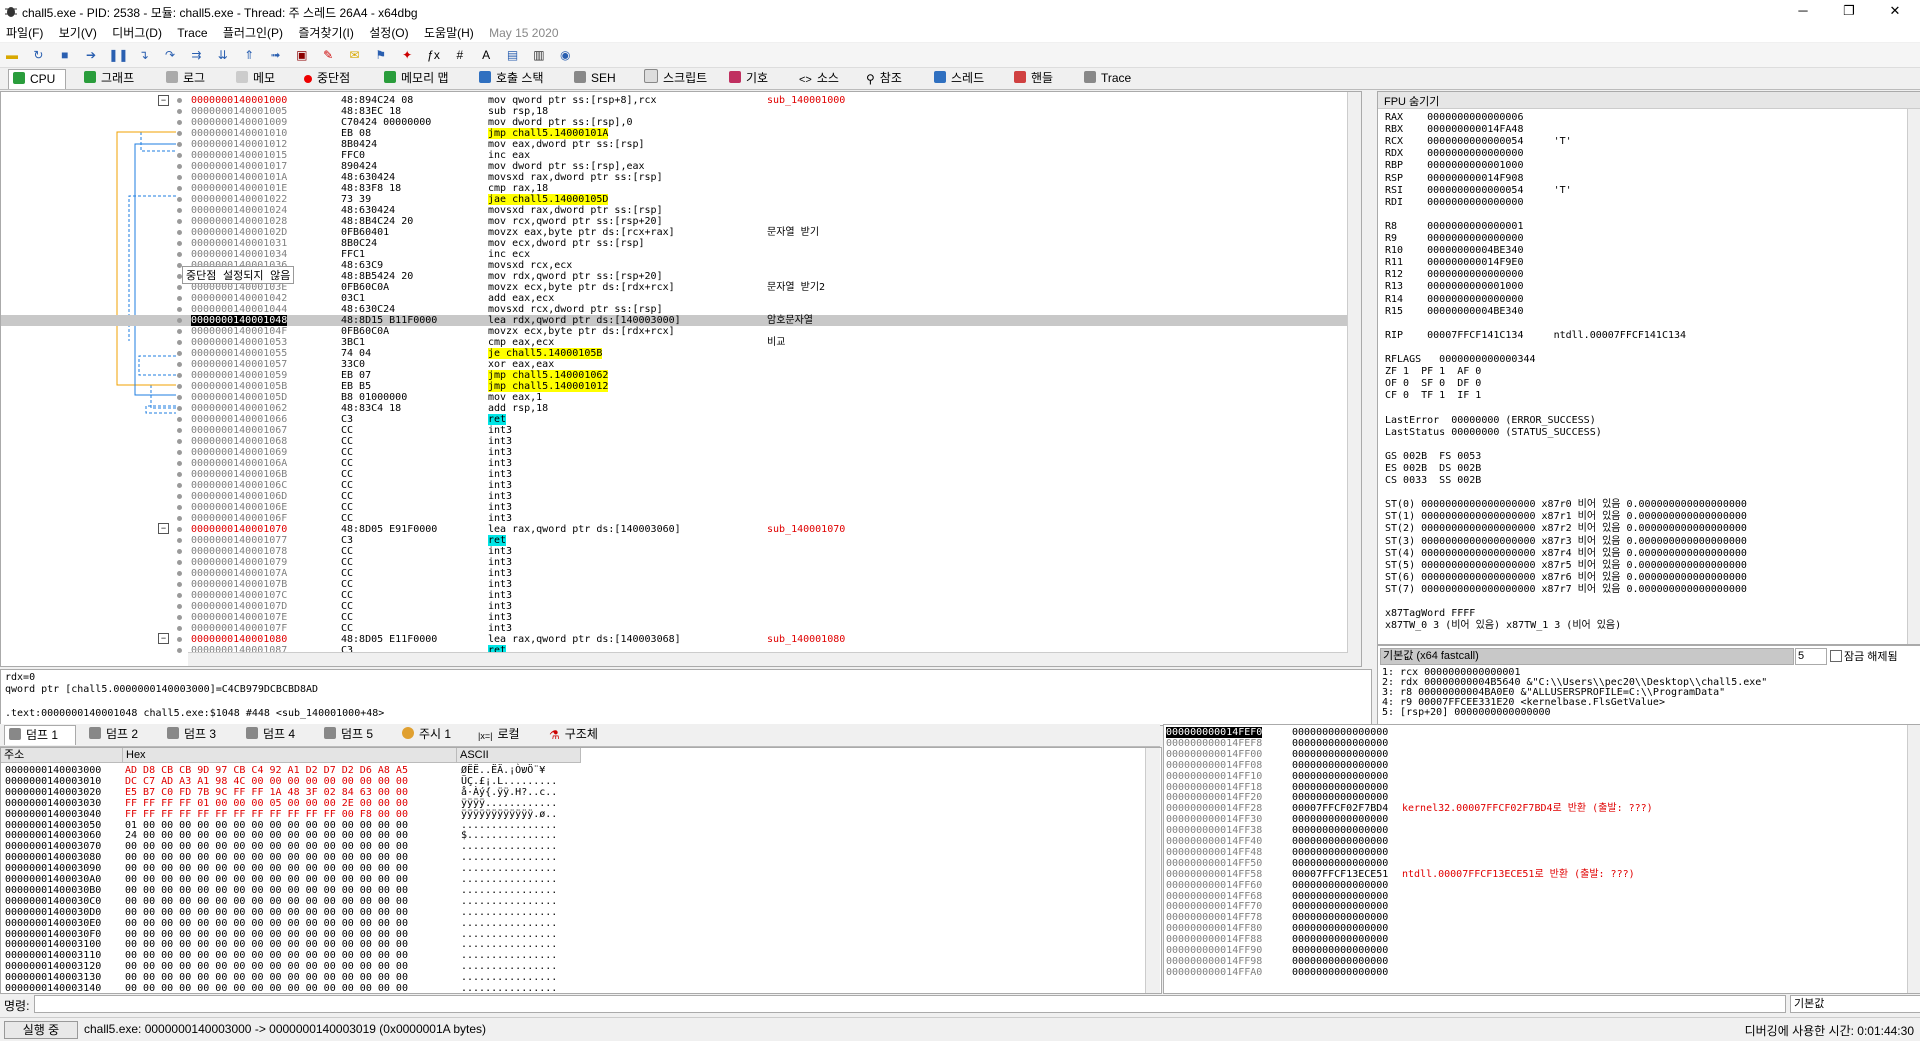 Image resolution: width=1920 pixels, height=1041 pixels. Describe the element at coordinates (1277, 972) in the screenshot. I see `stack-row: 000000000014FFA0 0000000000000000` at that location.